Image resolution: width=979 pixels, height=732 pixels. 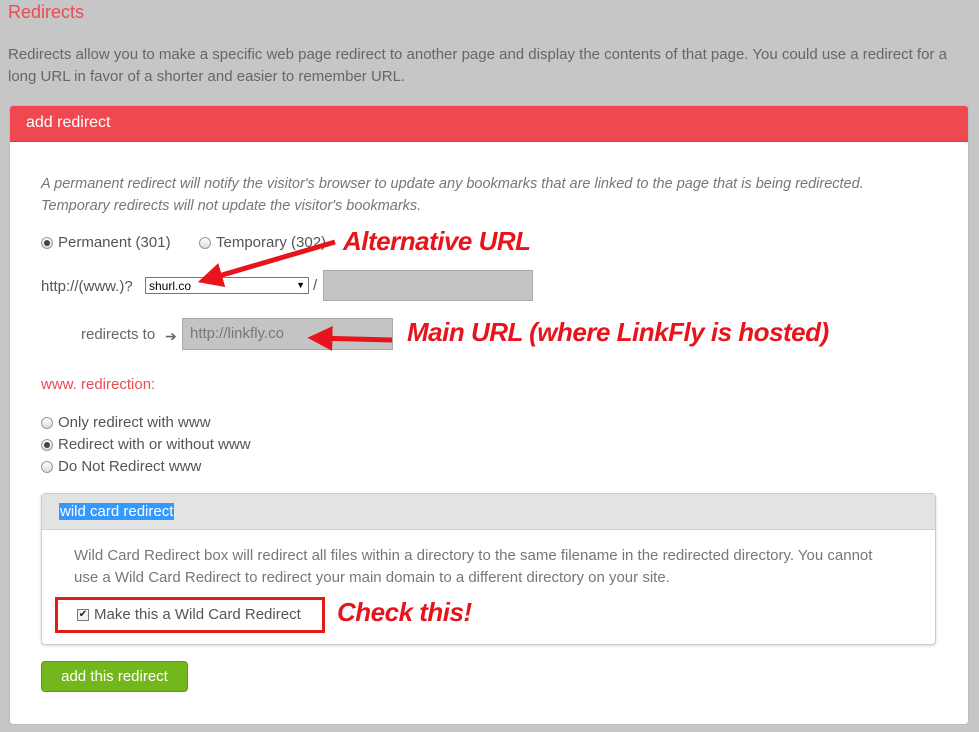 I want to click on main-url-arrow, so click(x=350, y=338).